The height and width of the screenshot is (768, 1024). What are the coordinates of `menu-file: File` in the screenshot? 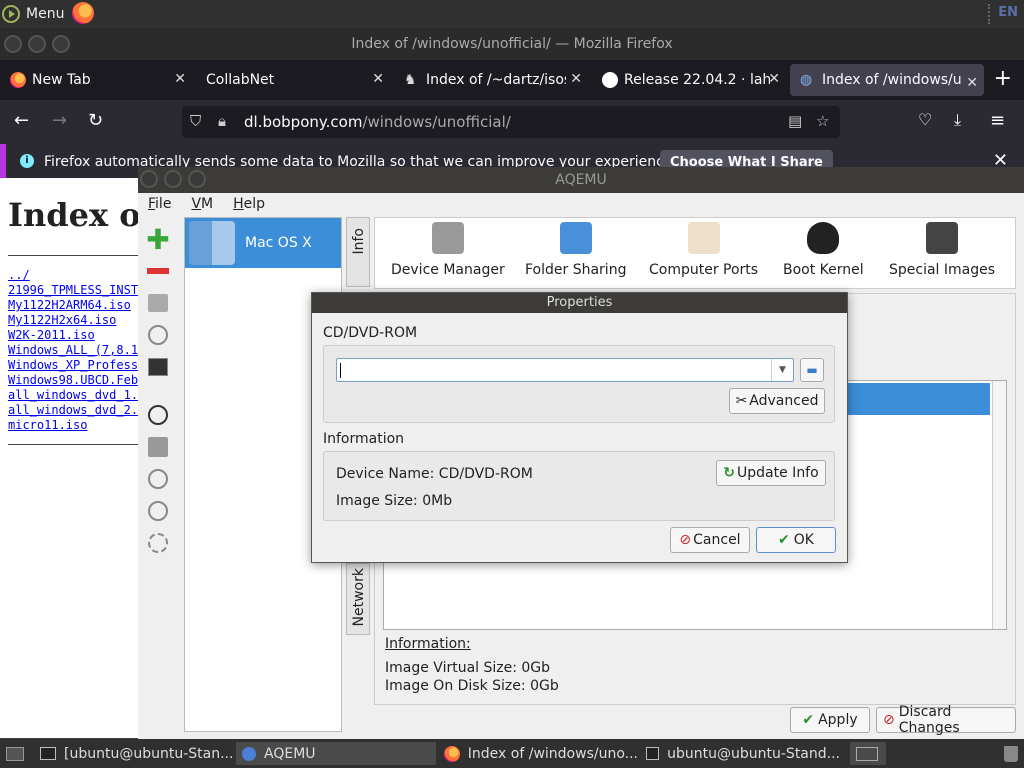 It's located at (159, 205).